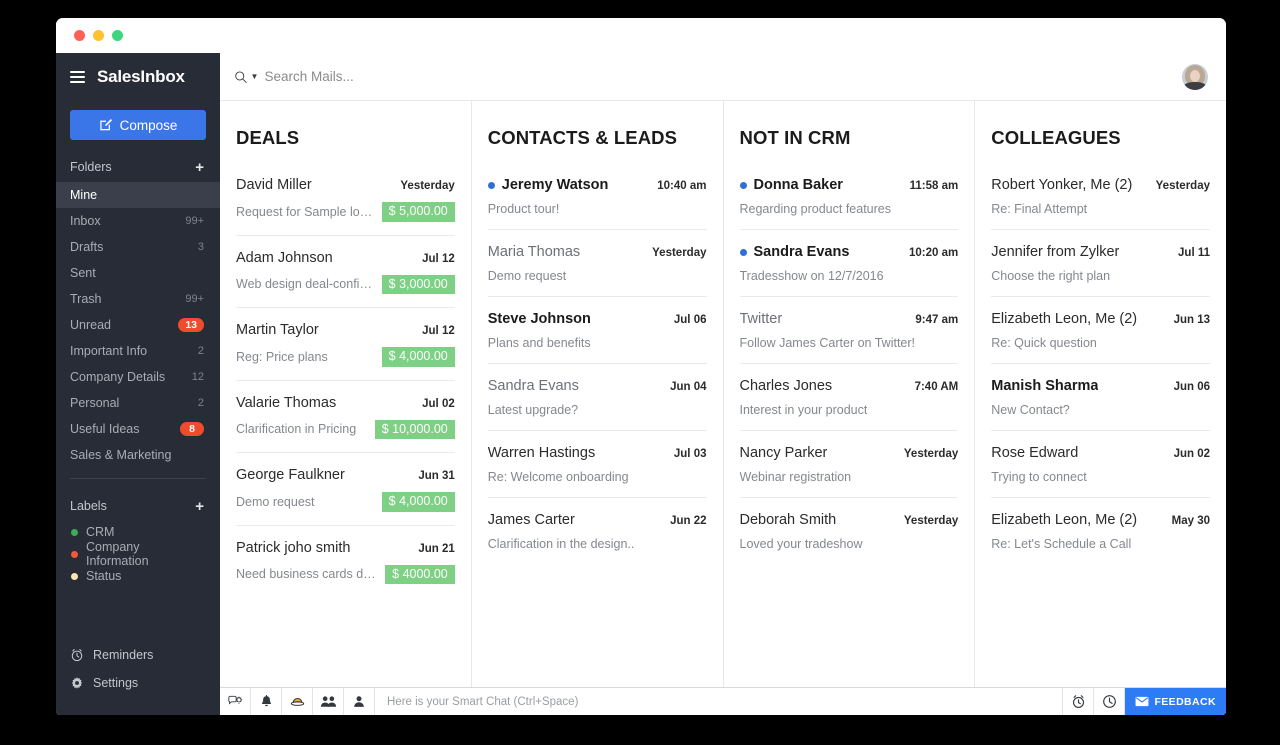 Image resolution: width=1280 pixels, height=745 pixels. I want to click on minimize-window-button, so click(98, 35).